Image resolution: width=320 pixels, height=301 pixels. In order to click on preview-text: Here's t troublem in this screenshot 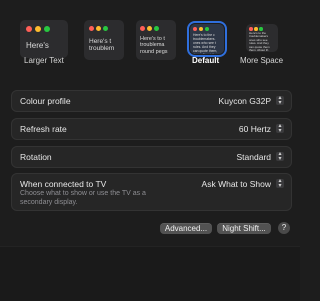, I will do `click(102, 45)`.